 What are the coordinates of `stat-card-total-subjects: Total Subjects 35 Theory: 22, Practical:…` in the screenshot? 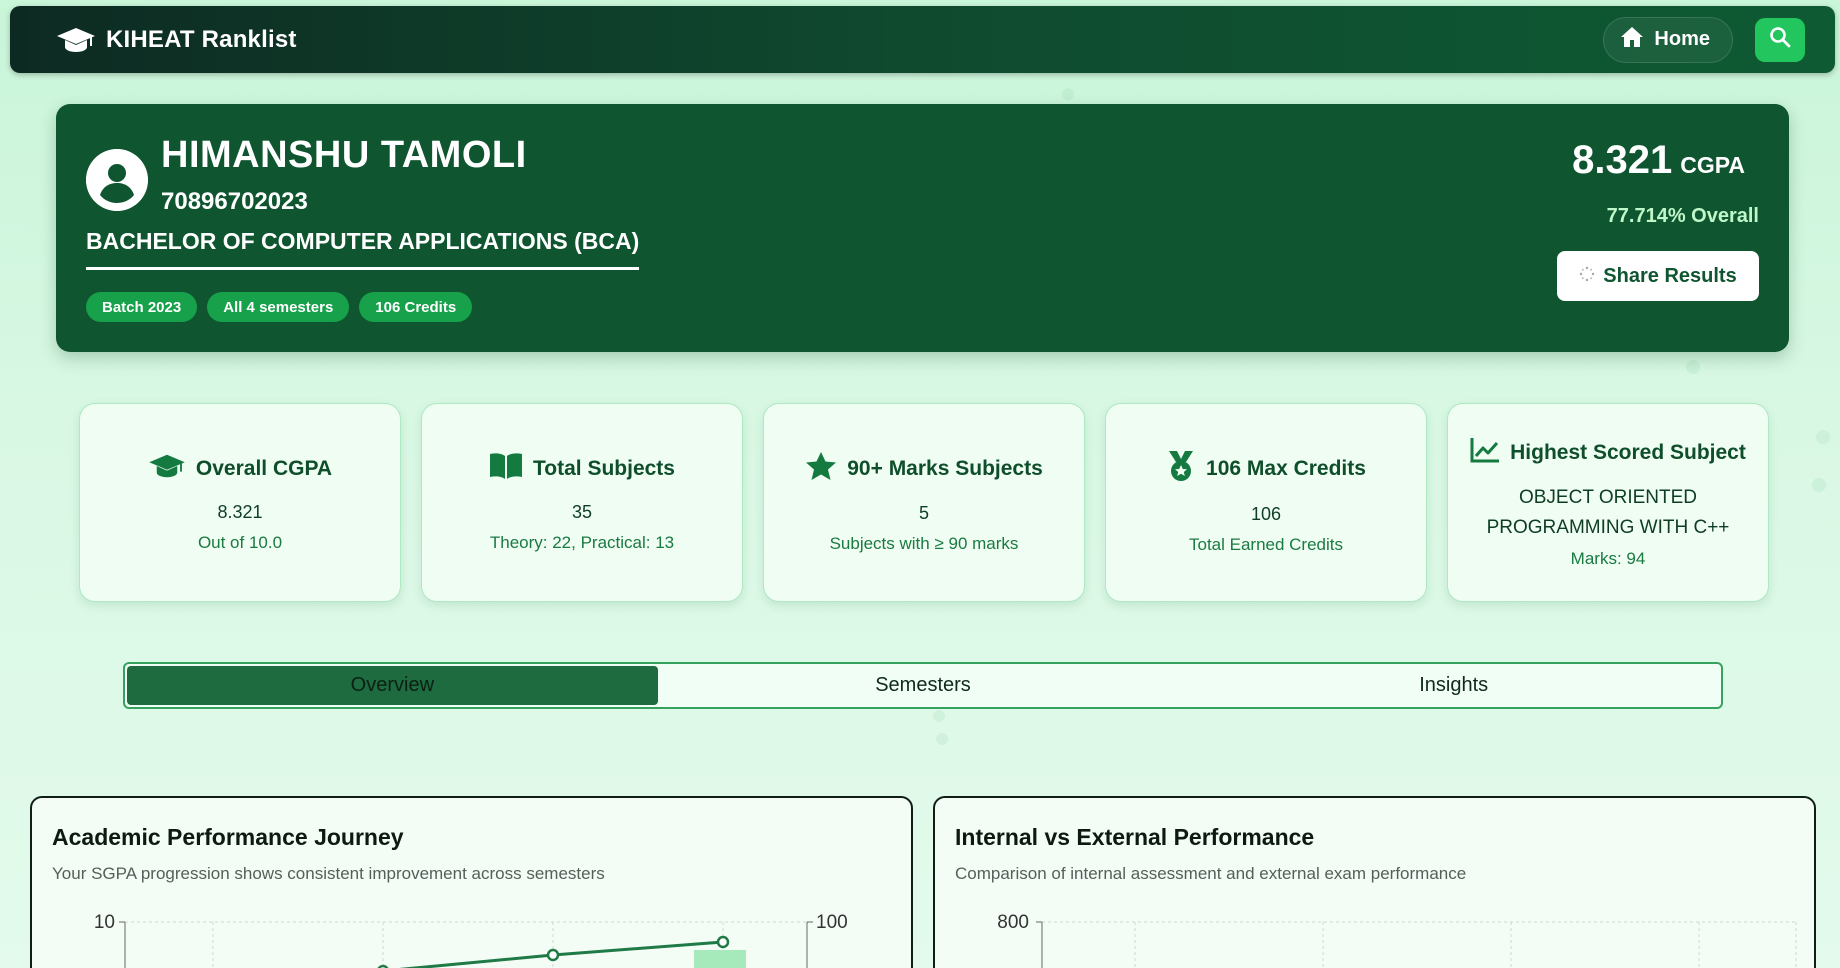 It's located at (582, 502).